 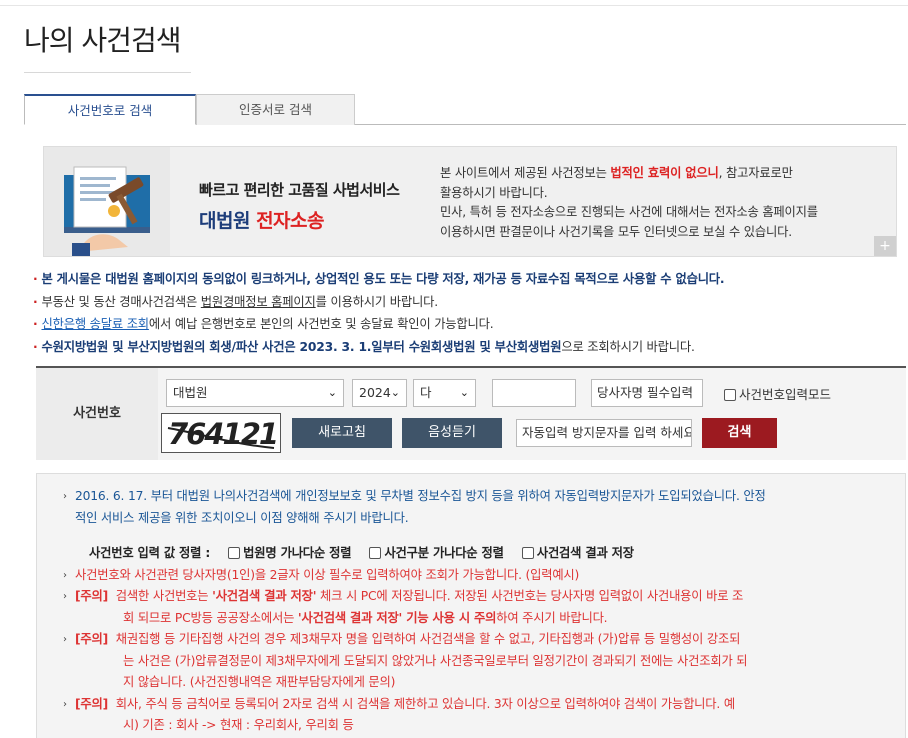 What do you see at coordinates (97, 414) in the screenshot?
I see `case-number-label: 사건번호` at bounding box center [97, 414].